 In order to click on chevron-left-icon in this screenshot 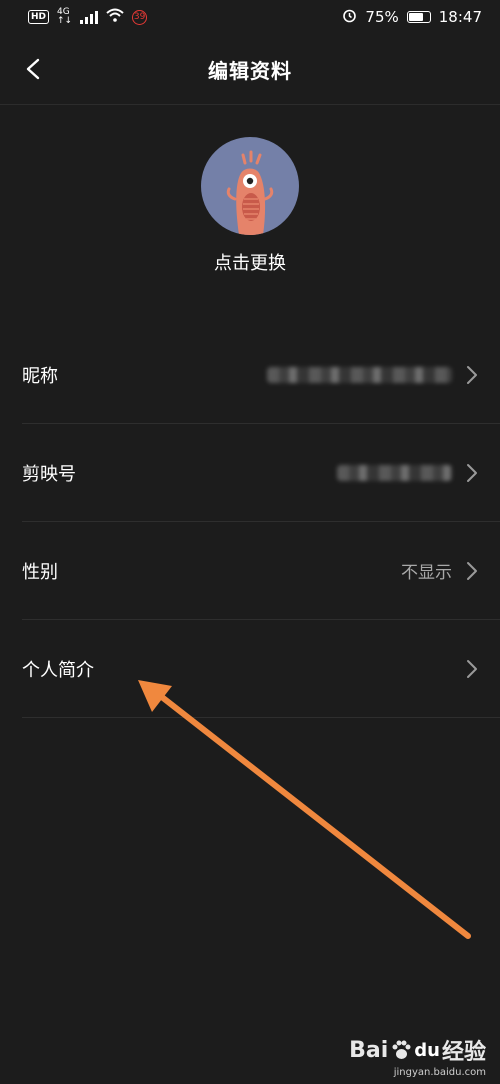, I will do `click(33, 69)`.